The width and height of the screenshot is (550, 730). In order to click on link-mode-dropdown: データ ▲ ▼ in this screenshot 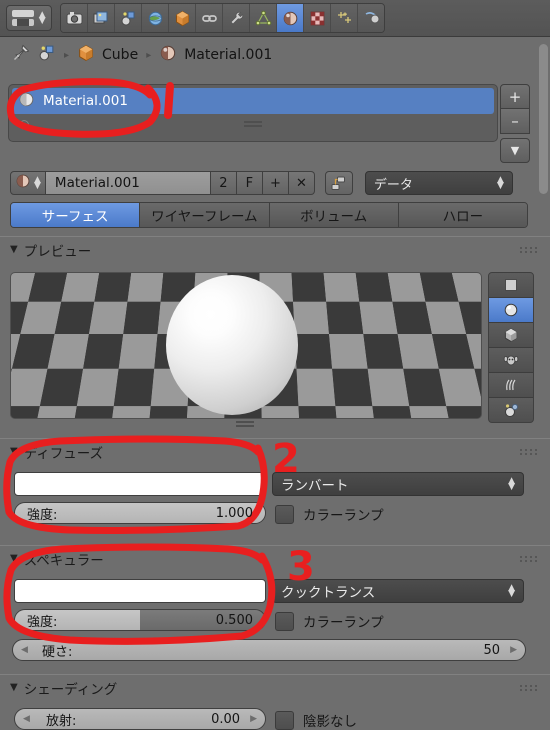, I will do `click(438, 183)`.